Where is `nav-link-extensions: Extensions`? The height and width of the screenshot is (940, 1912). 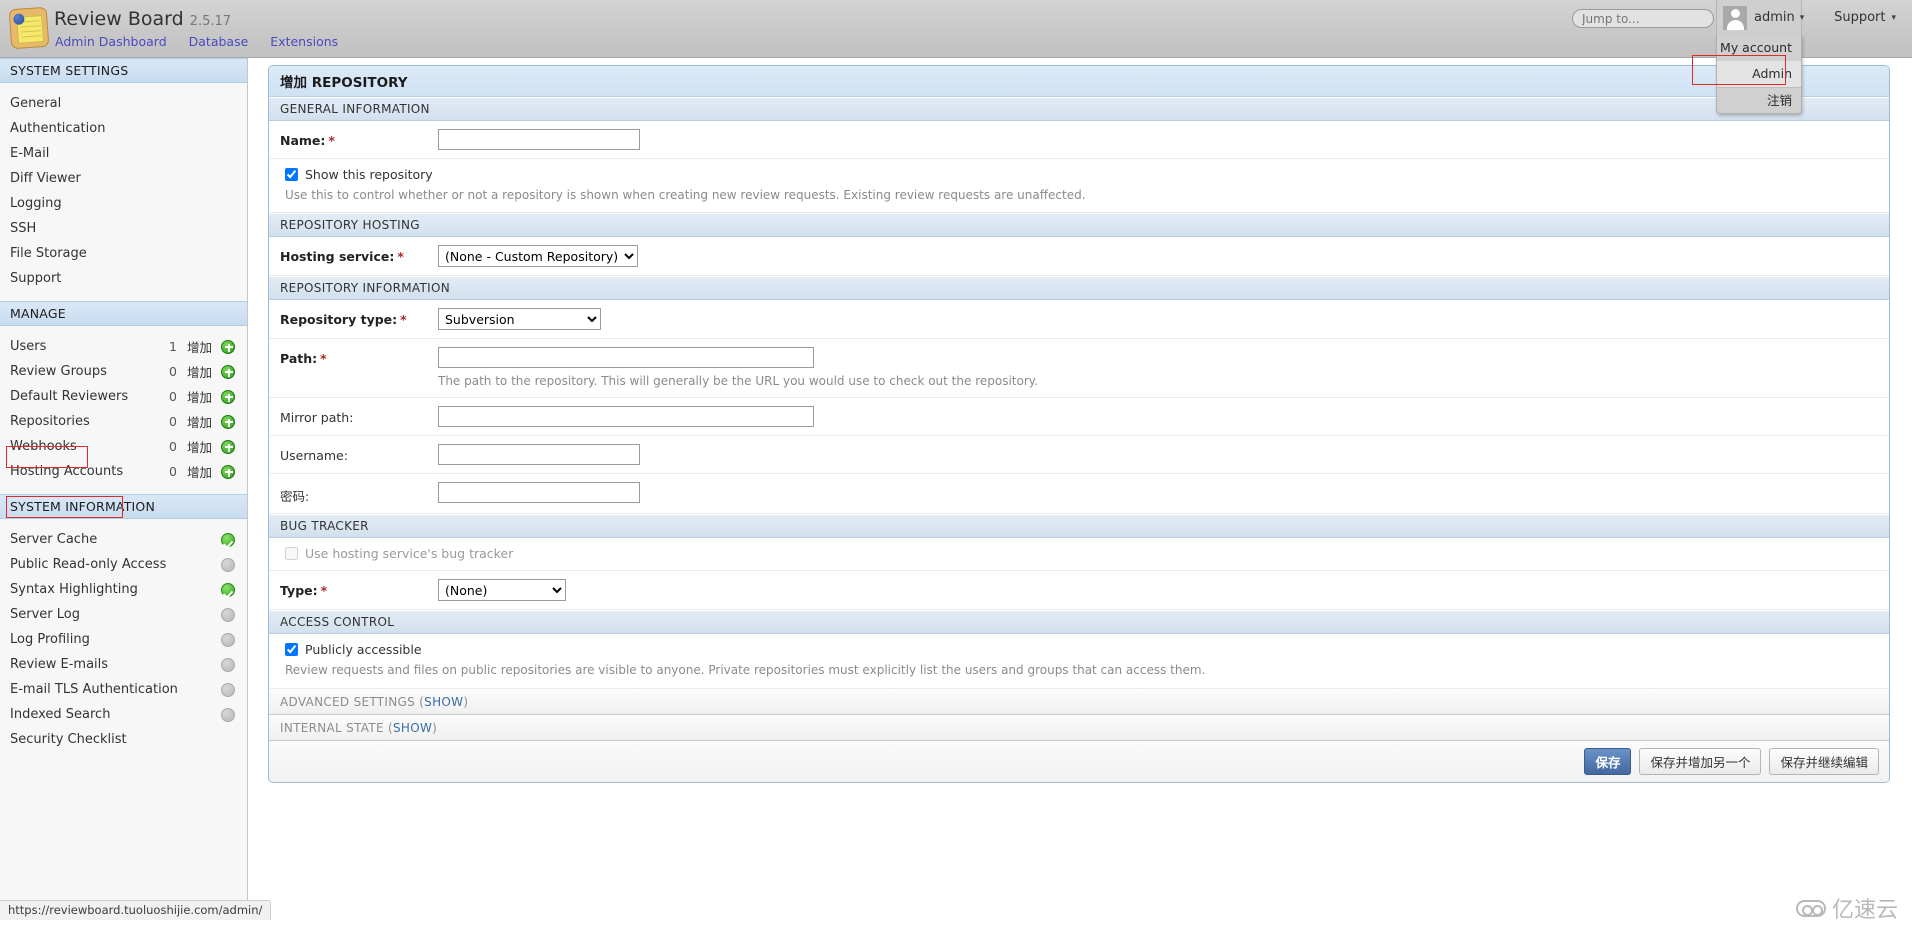
nav-link-extensions: Extensions is located at coordinates (304, 41).